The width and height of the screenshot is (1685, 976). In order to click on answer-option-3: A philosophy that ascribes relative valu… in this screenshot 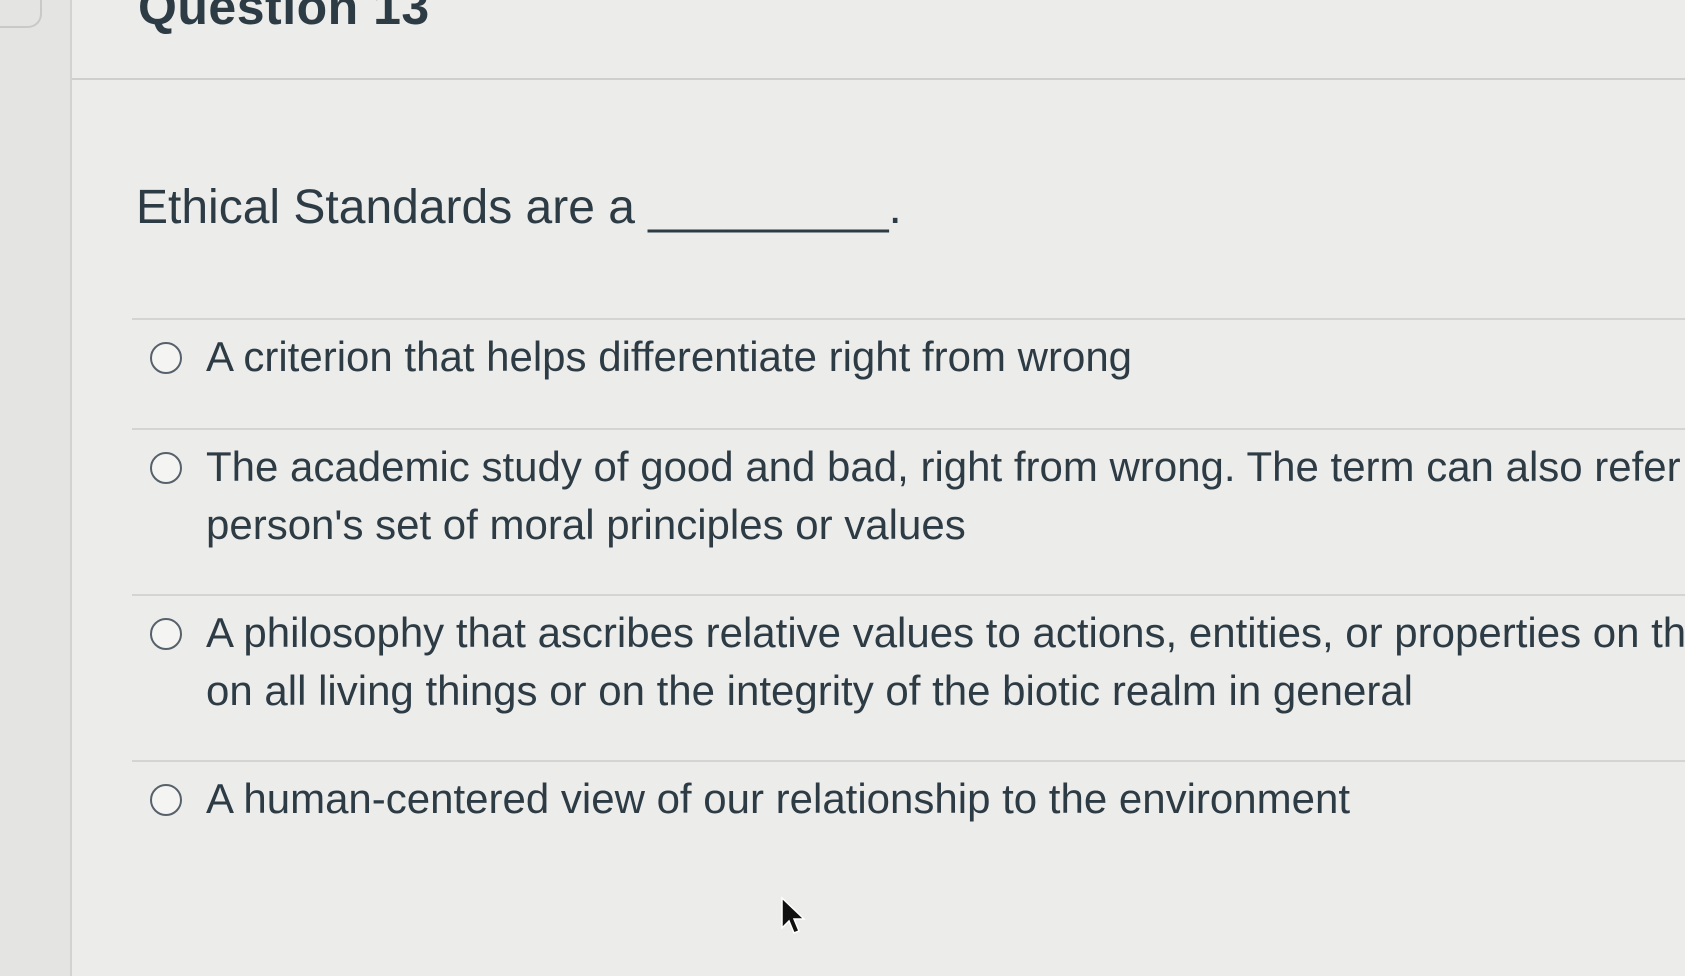, I will do `click(917, 662)`.